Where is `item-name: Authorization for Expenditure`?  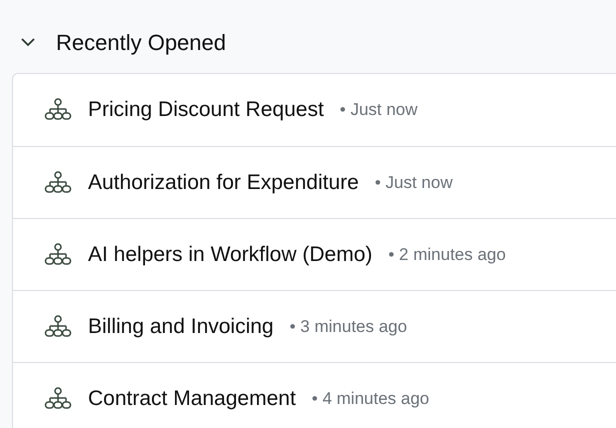
item-name: Authorization for Expenditure is located at coordinates (223, 183).